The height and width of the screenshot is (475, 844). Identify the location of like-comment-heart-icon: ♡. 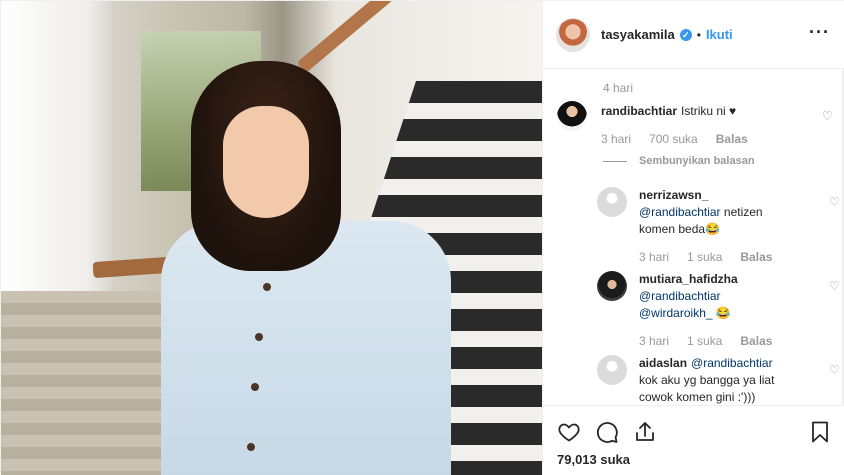
(828, 116).